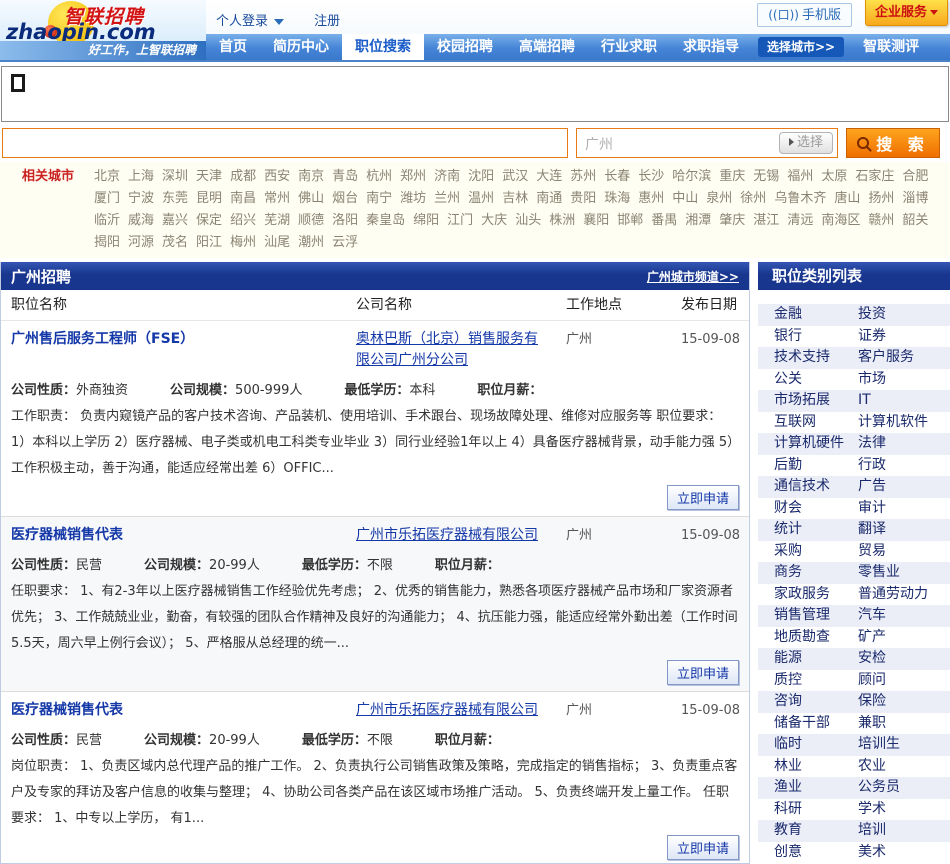  I want to click on related-city-link: 福州, so click(800, 177).